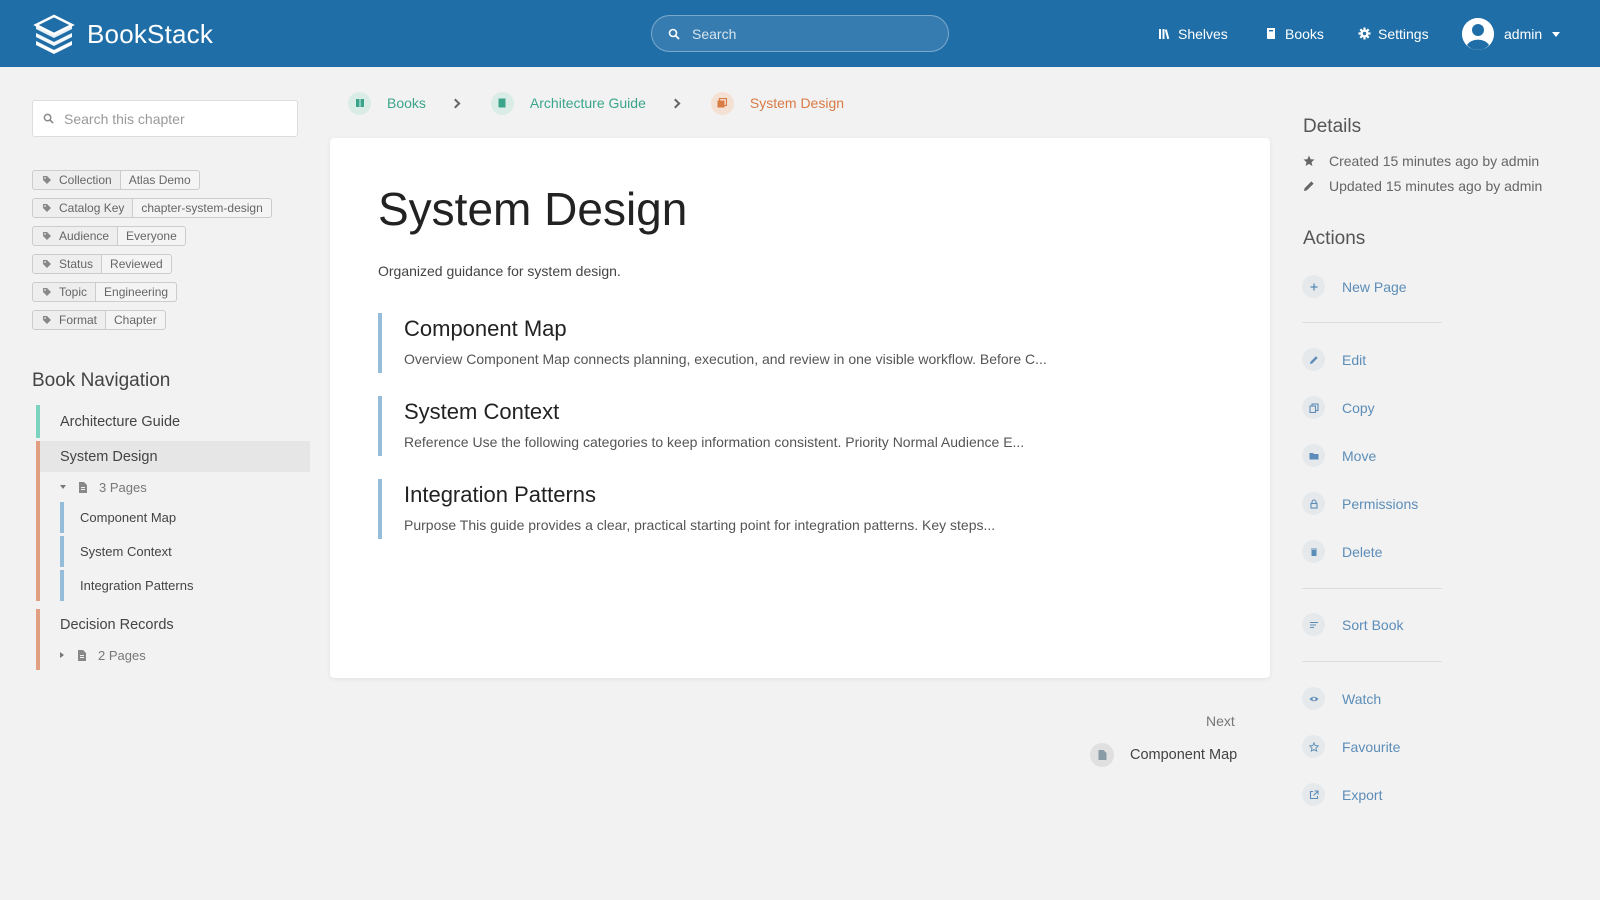 The height and width of the screenshot is (900, 1600). I want to click on tag: Audience Everyone, so click(152, 236).